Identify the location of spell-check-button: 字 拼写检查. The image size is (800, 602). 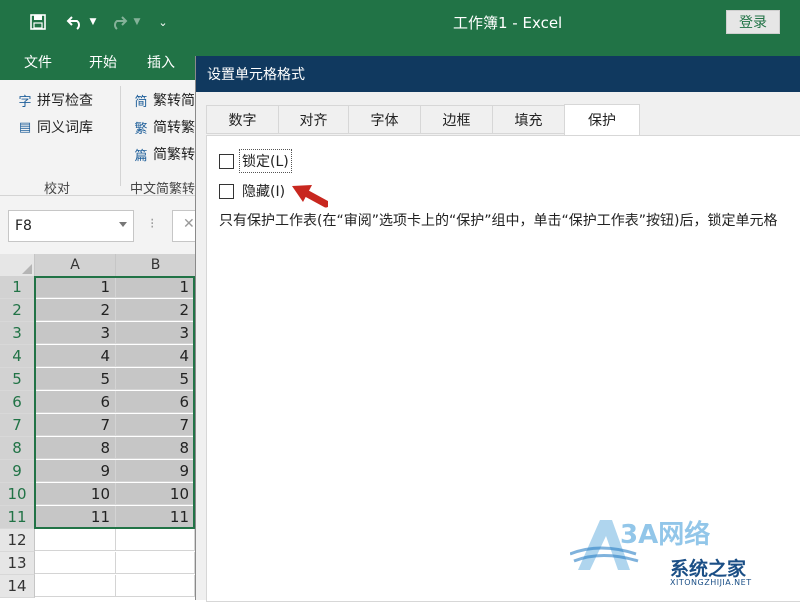
(55, 100).